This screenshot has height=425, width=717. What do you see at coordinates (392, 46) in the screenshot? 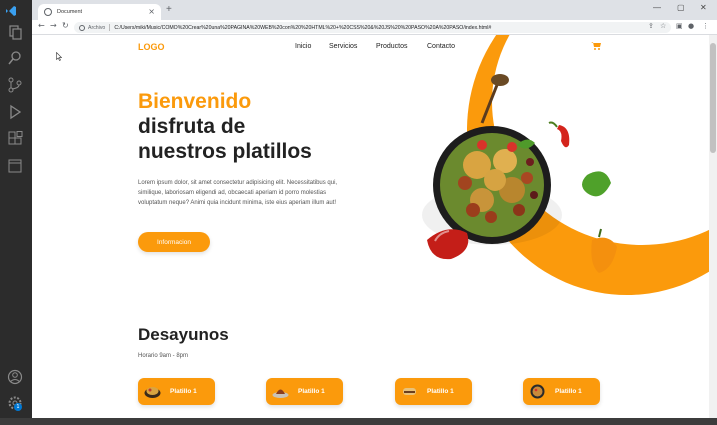
I see `nav-item-productos: Productos` at bounding box center [392, 46].